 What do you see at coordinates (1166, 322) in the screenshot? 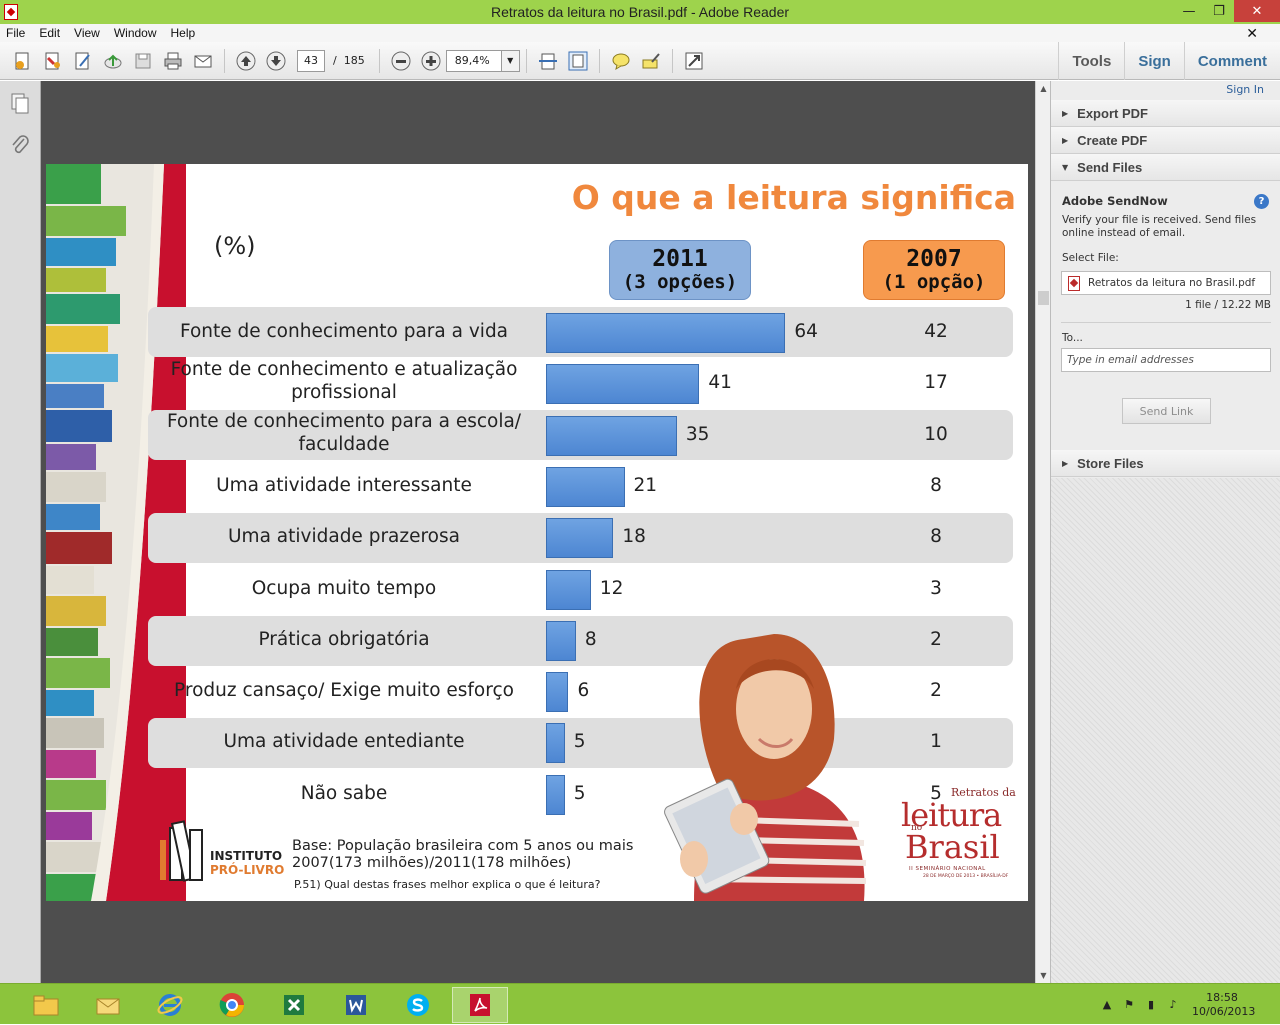
I see `panel-divider` at bounding box center [1166, 322].